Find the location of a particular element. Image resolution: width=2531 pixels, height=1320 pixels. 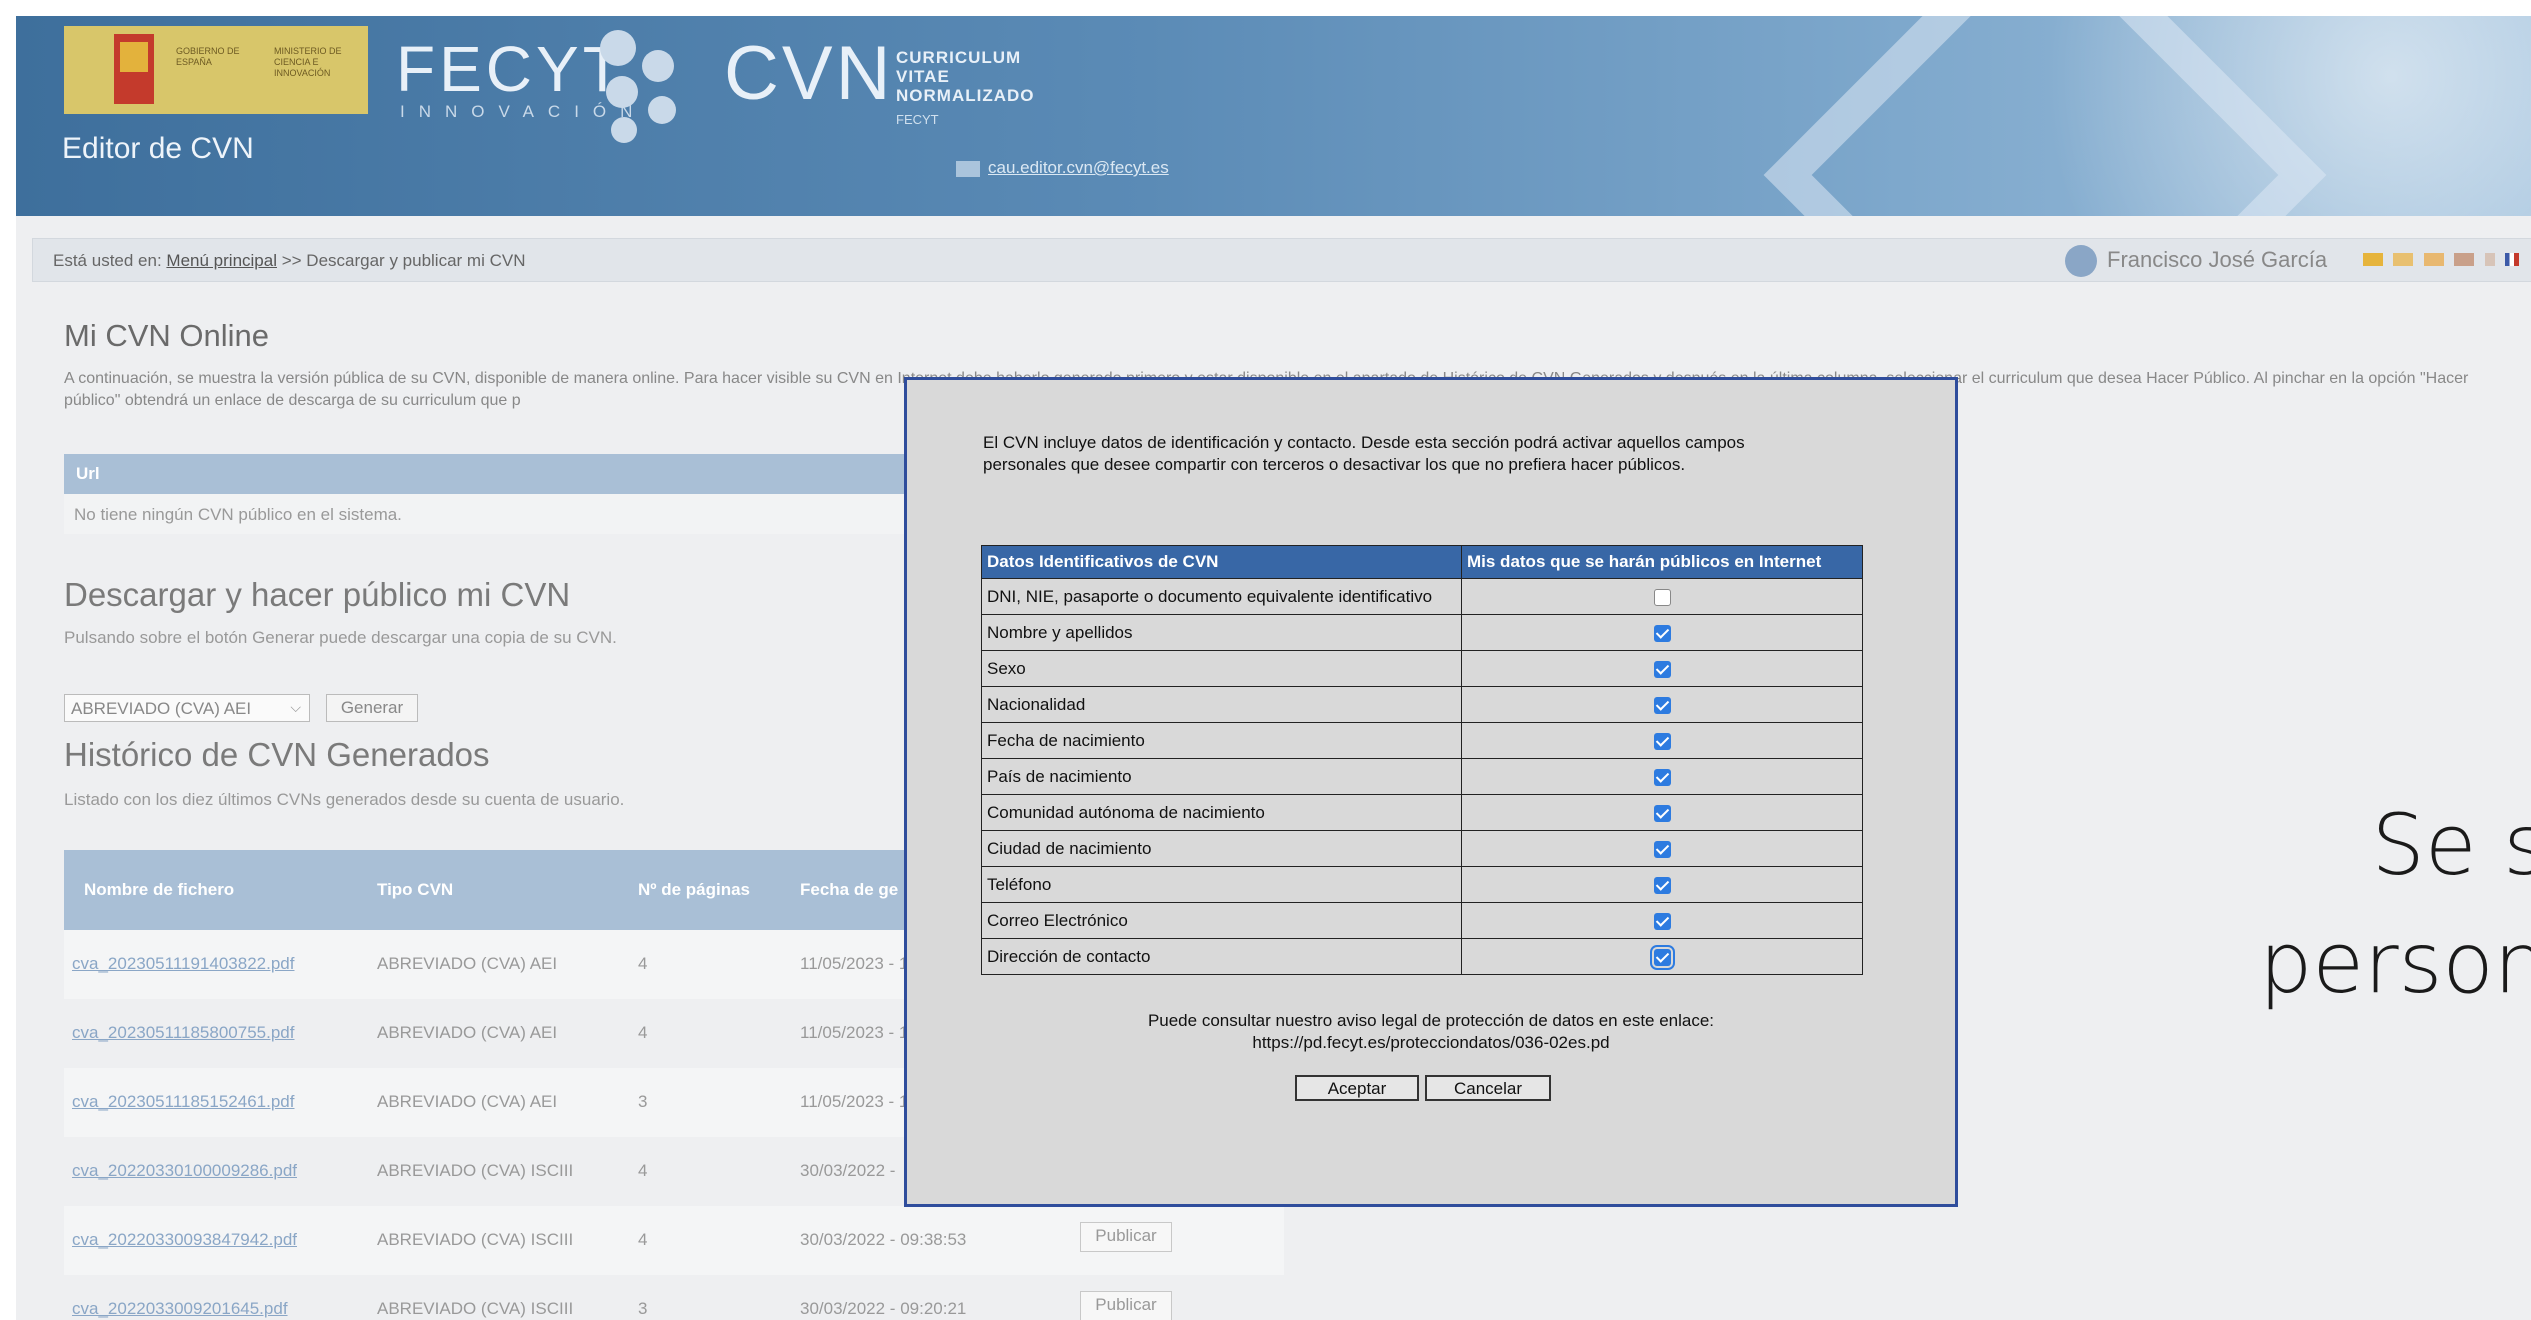

privacy-field-label: Fecha de nacimiento is located at coordinates (1221, 740).